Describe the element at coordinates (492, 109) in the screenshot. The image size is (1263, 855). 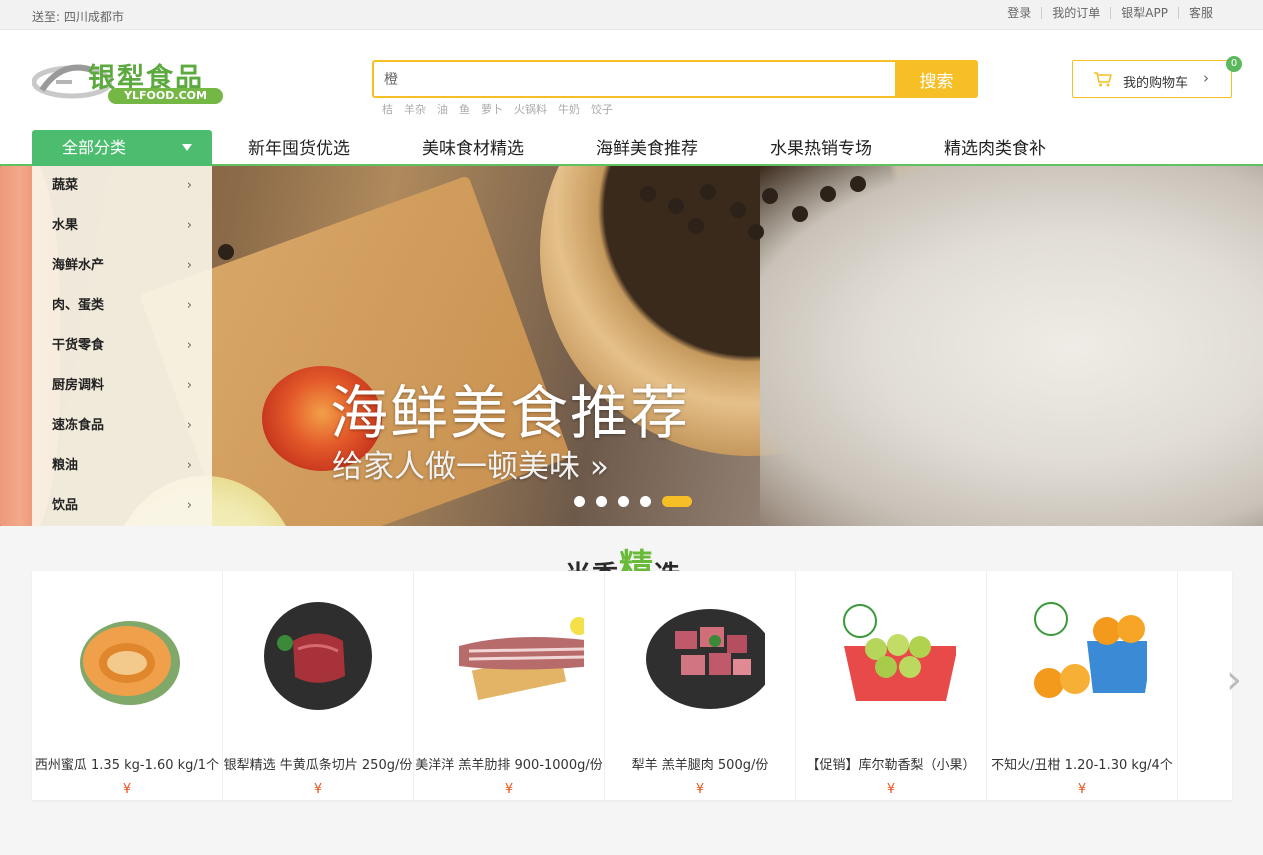
I see `hot-word: 萝卜` at that location.